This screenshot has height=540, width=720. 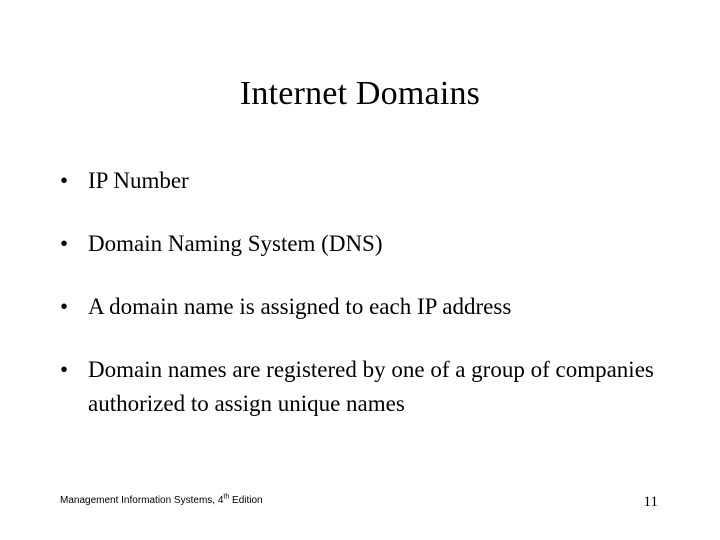 What do you see at coordinates (138, 180) in the screenshot?
I see `list-item-label: IP Number` at bounding box center [138, 180].